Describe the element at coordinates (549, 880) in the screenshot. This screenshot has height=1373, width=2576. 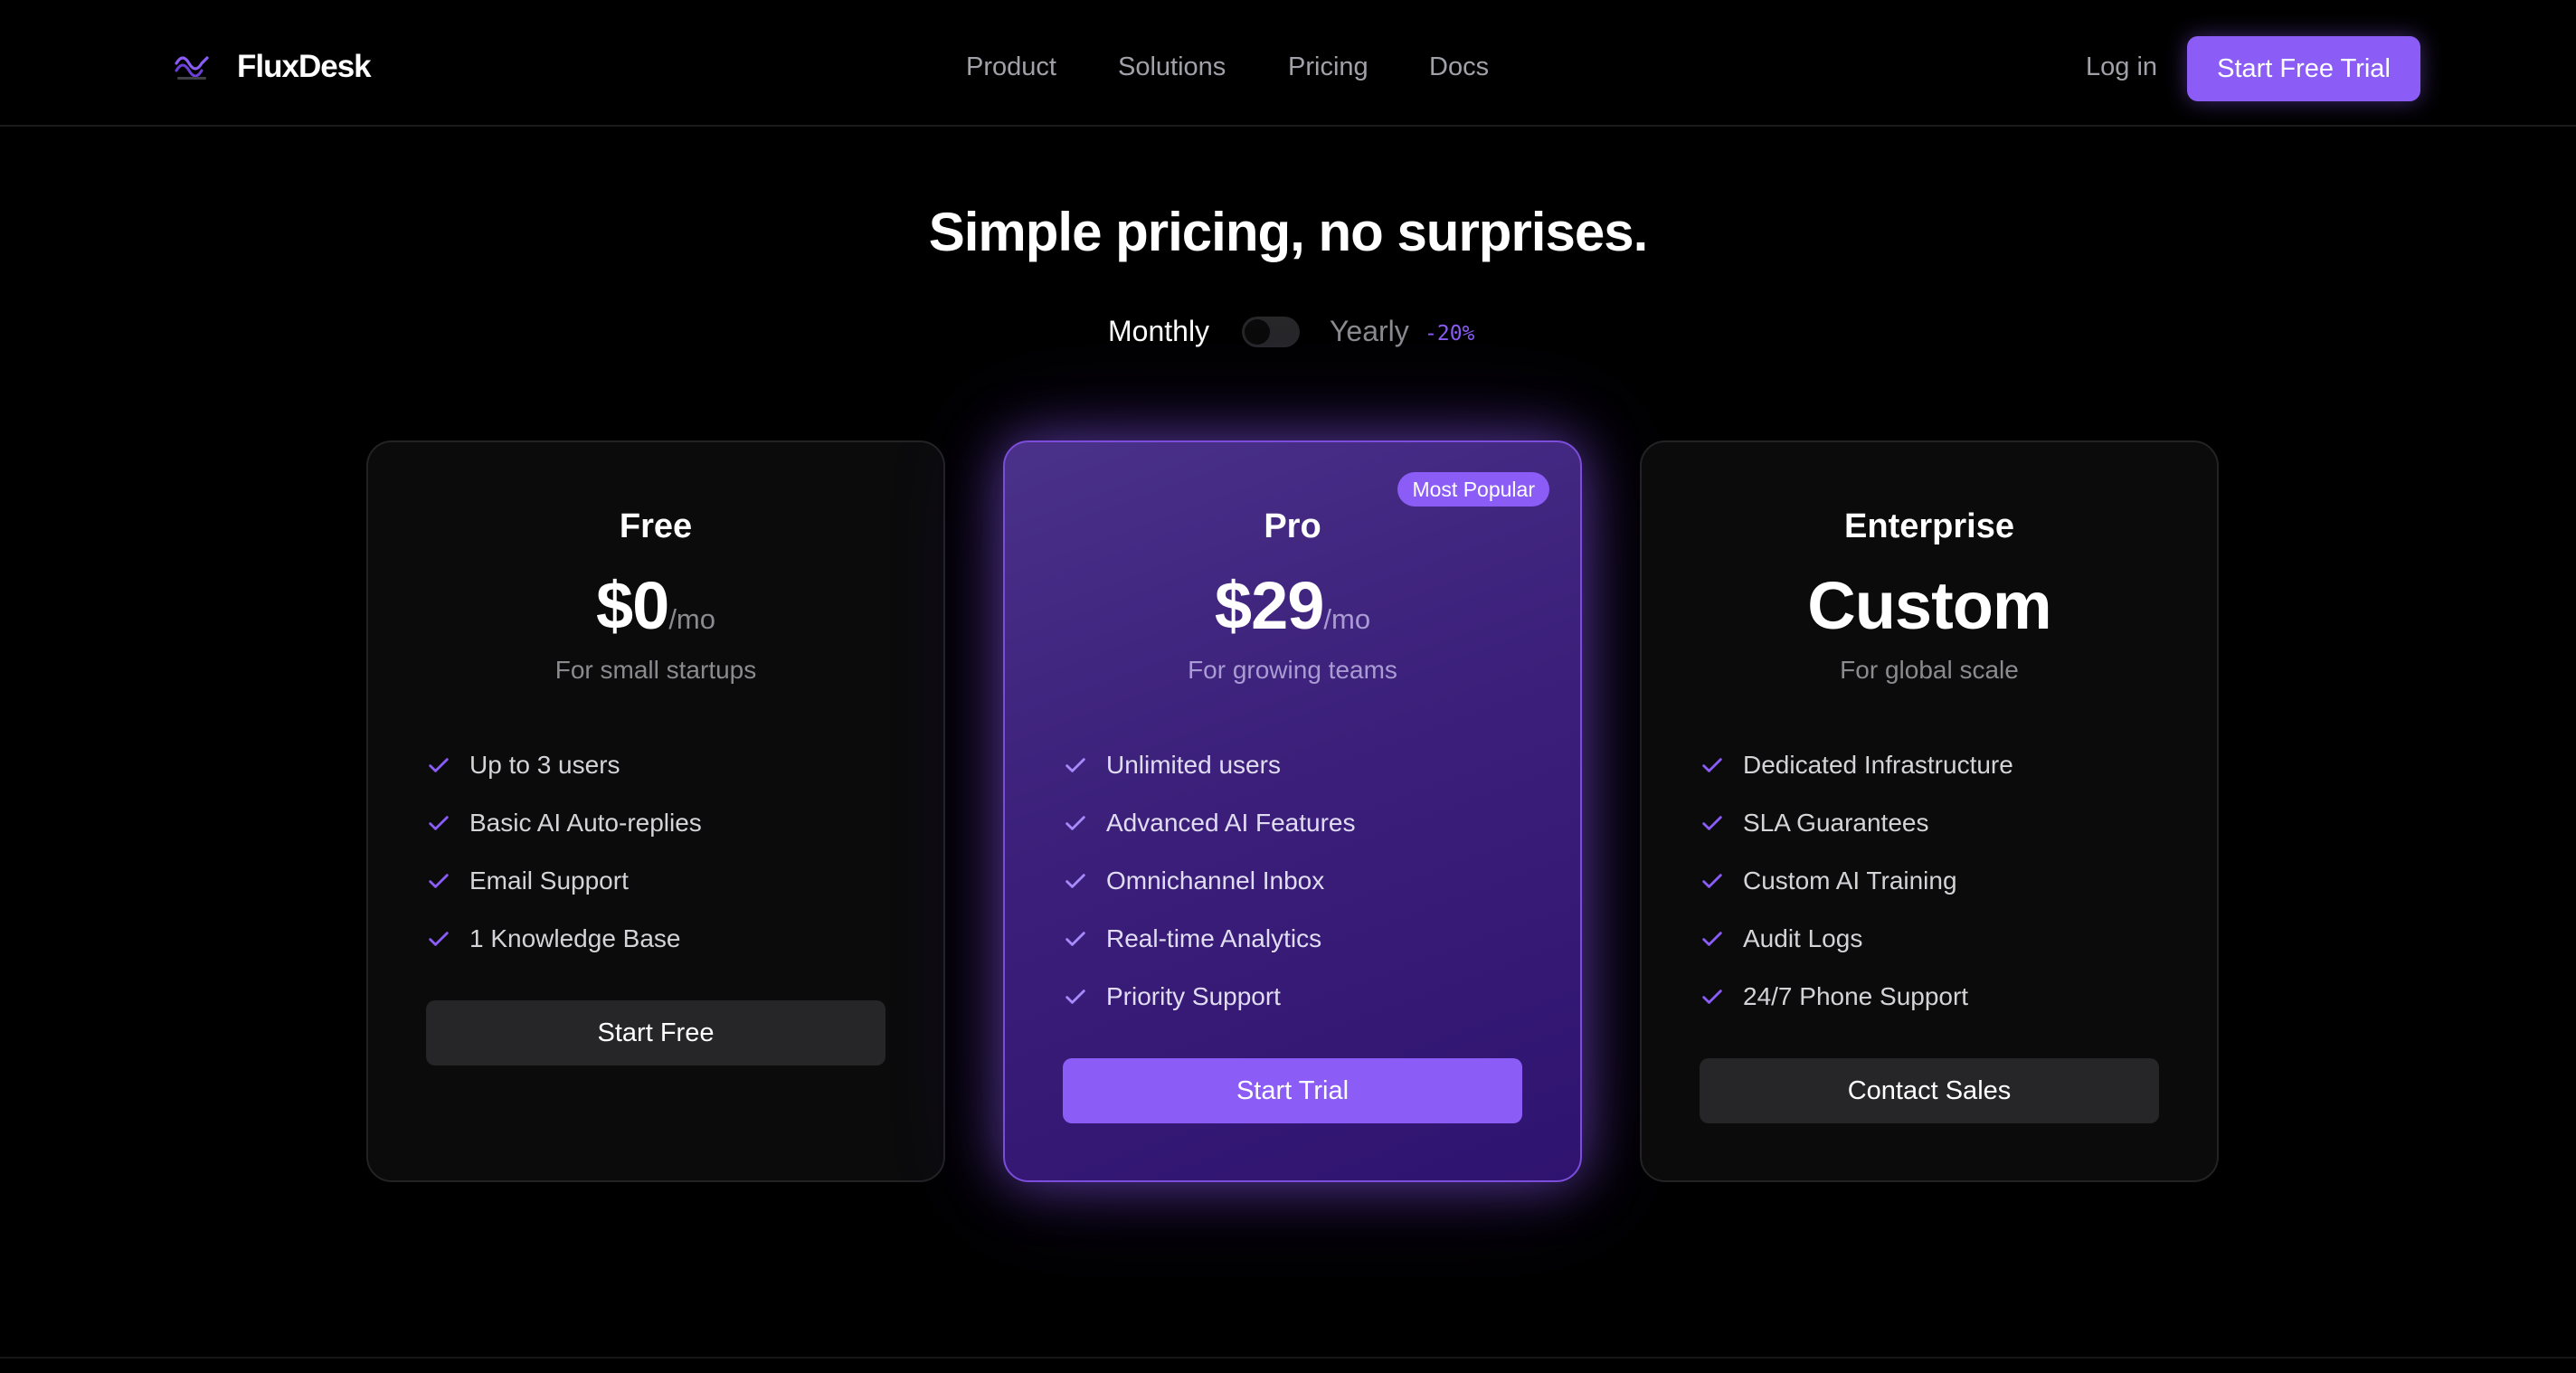
I see `feature-label: Email Support` at that location.